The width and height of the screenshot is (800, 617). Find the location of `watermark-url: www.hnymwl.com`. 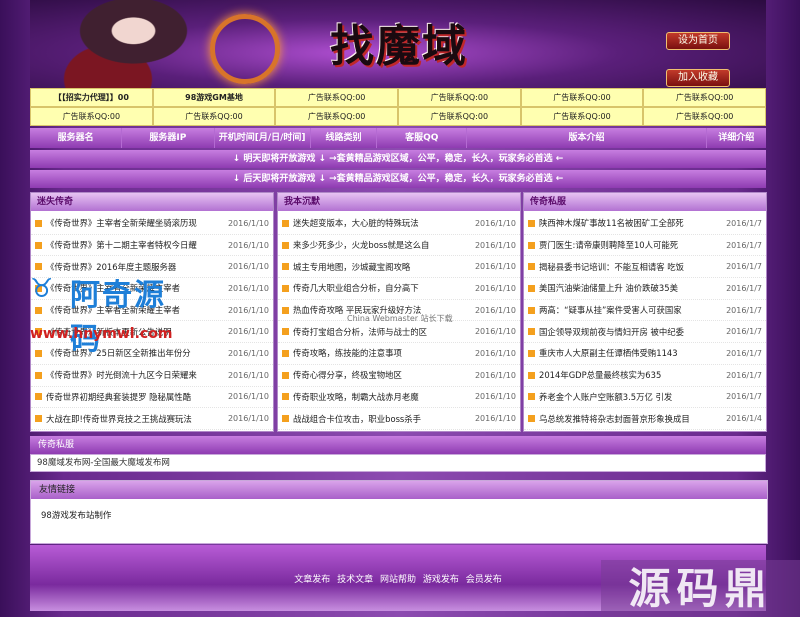

watermark-url: www.hnymwl.com is located at coordinates (101, 334).